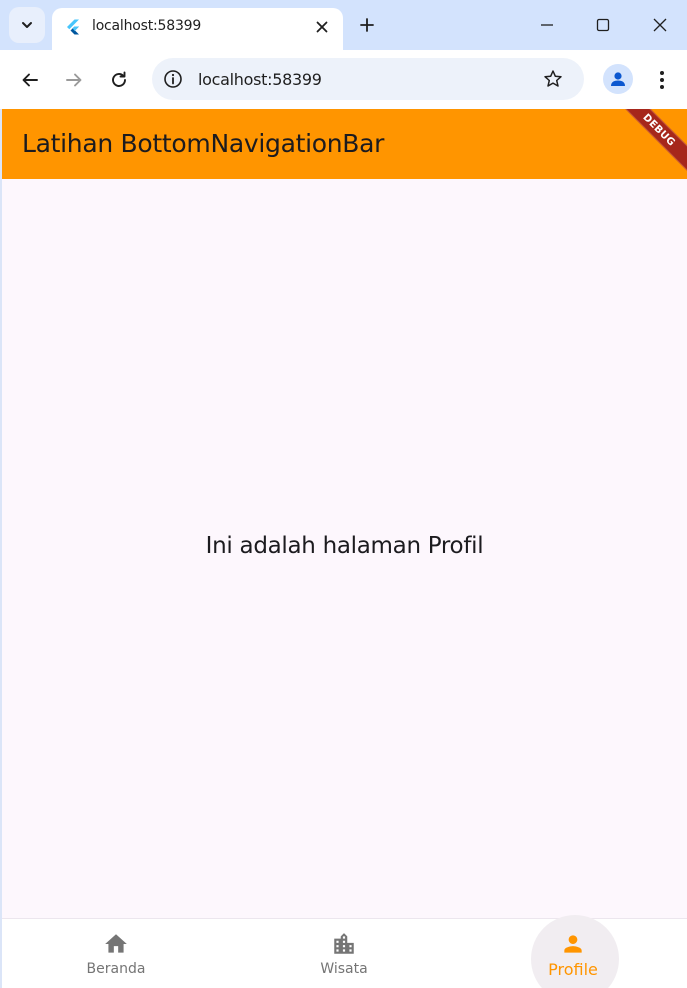 The height and width of the screenshot is (988, 687). What do you see at coordinates (260, 79) in the screenshot?
I see `url-text: localhost:58399` at bounding box center [260, 79].